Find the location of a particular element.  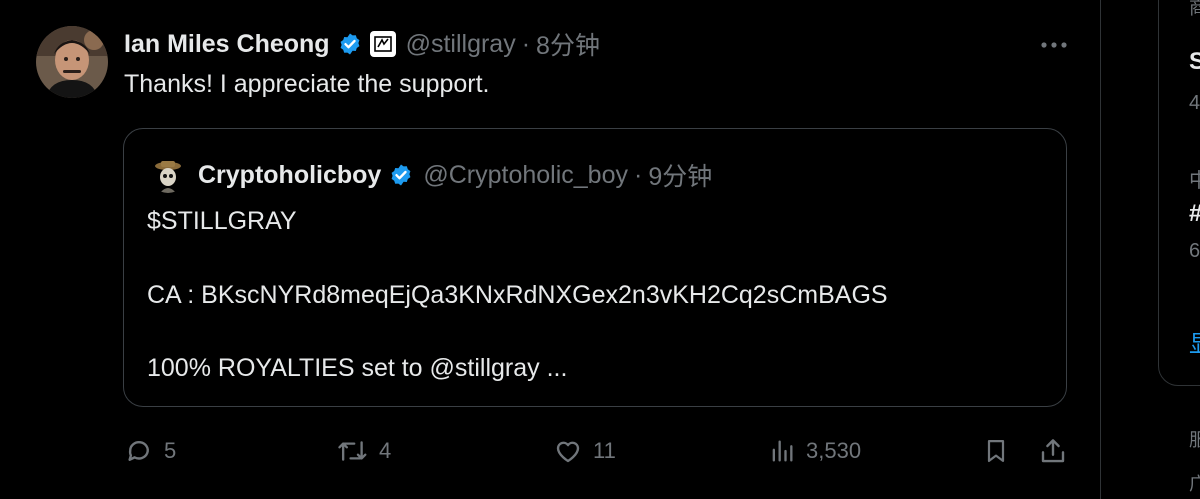

share-button is located at coordinates (1053, 451).